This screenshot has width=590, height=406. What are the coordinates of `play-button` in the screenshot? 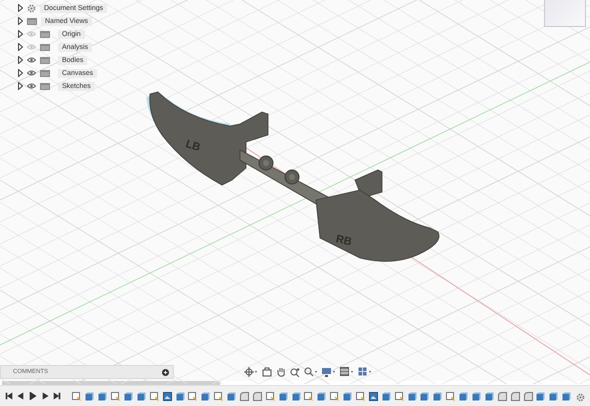 It's located at (33, 396).